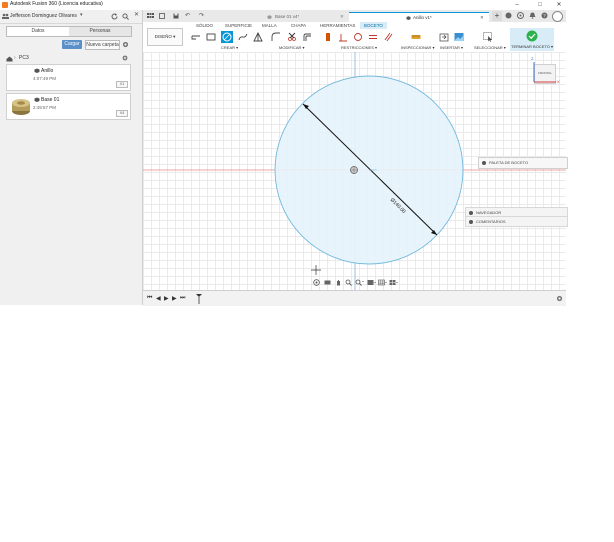 This screenshot has width=614, height=542. Describe the element at coordinates (300, 17) in the screenshot. I see `tab-base-01: Base 01 v4* ✕` at that location.